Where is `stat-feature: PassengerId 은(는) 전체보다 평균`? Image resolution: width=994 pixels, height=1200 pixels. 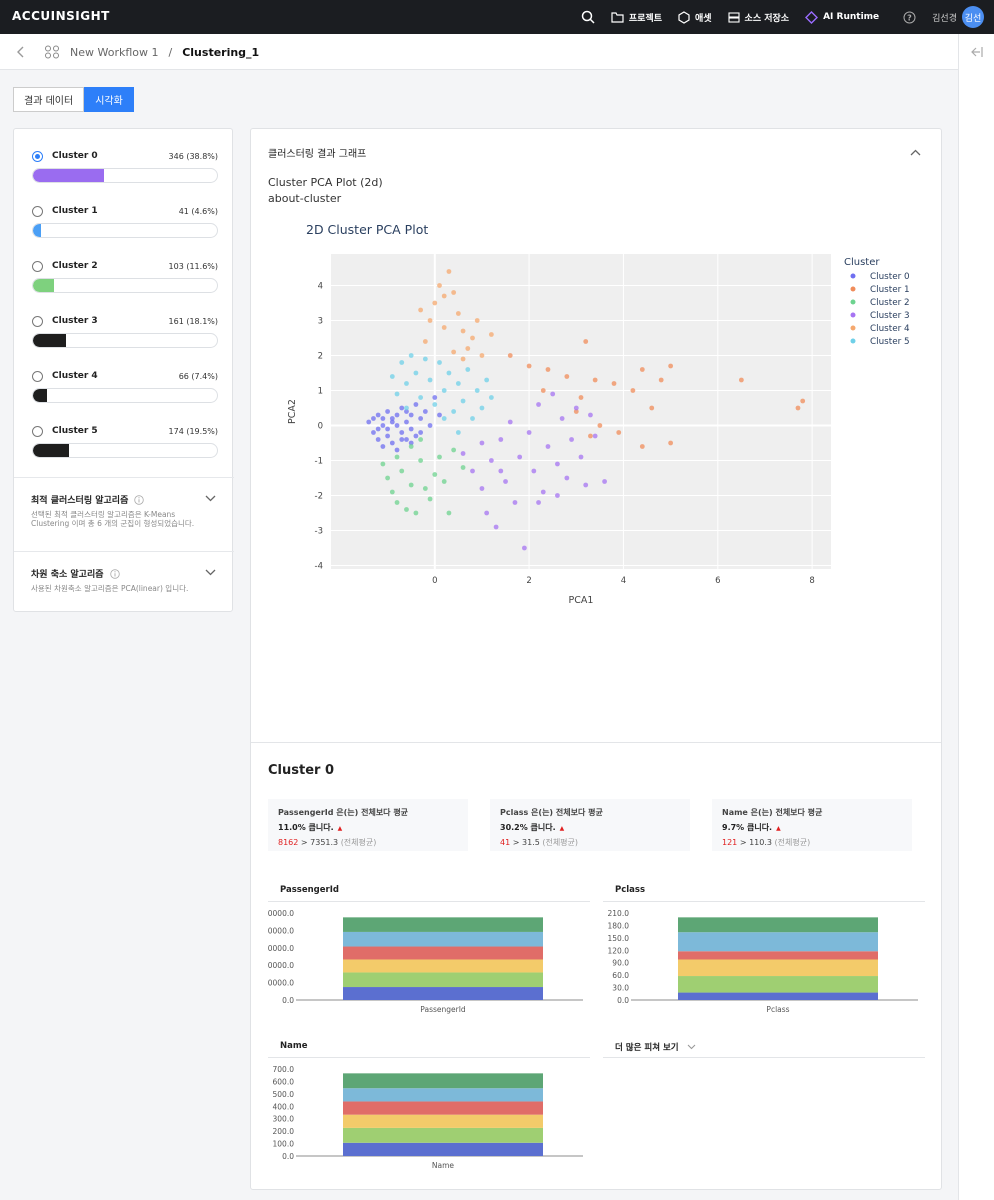
stat-feature: PassengerId 은(는) 전체보다 평균 is located at coordinates (343, 812).